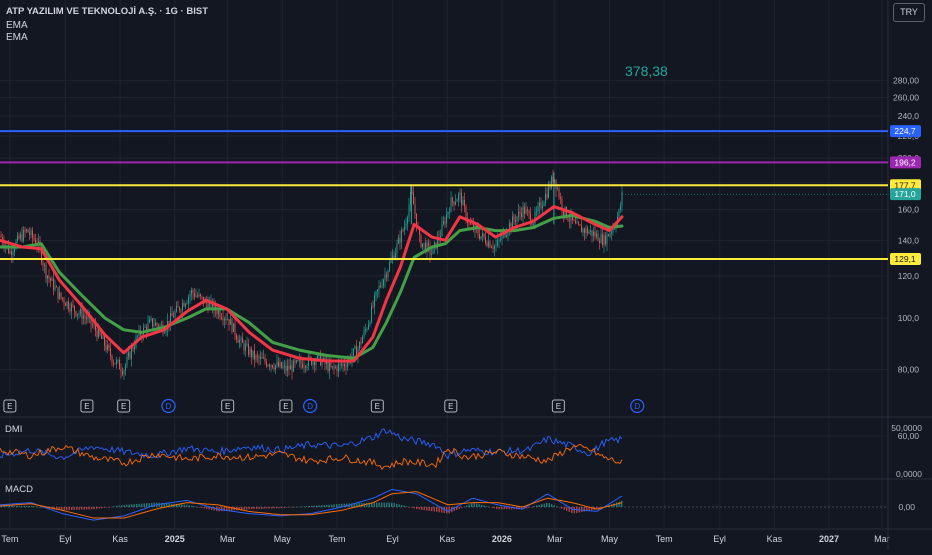  Describe the element at coordinates (909, 12) in the screenshot. I see `currency-button: TRY` at that location.